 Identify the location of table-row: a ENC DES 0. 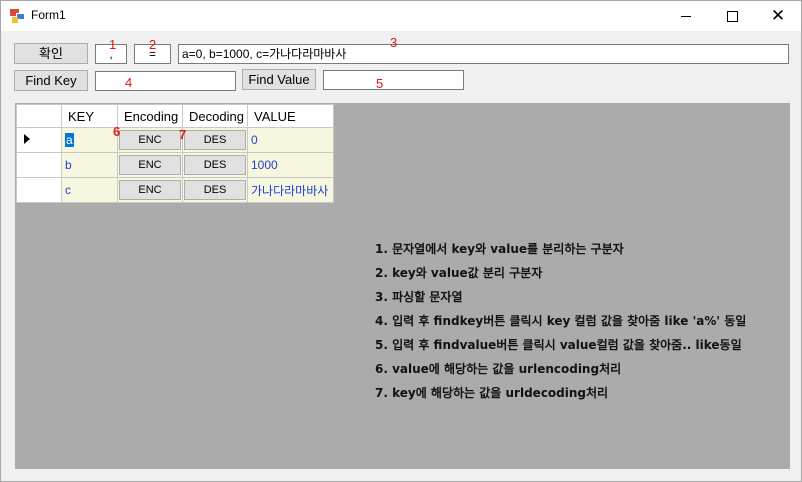
(175, 140).